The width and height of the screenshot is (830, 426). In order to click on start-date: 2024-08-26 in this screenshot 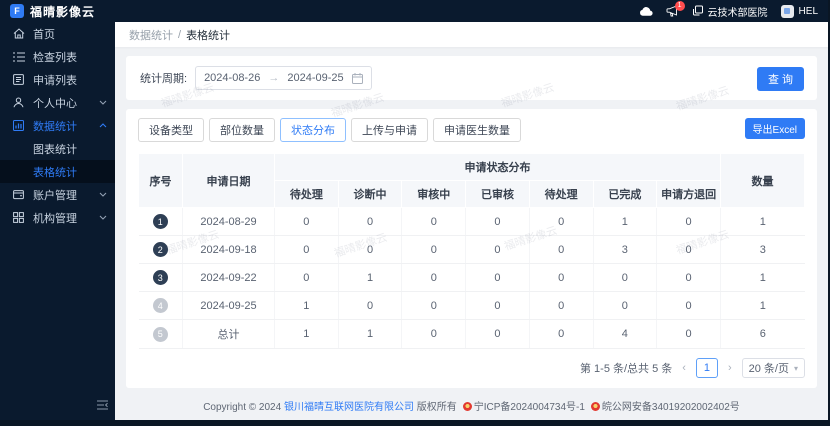, I will do `click(232, 78)`.